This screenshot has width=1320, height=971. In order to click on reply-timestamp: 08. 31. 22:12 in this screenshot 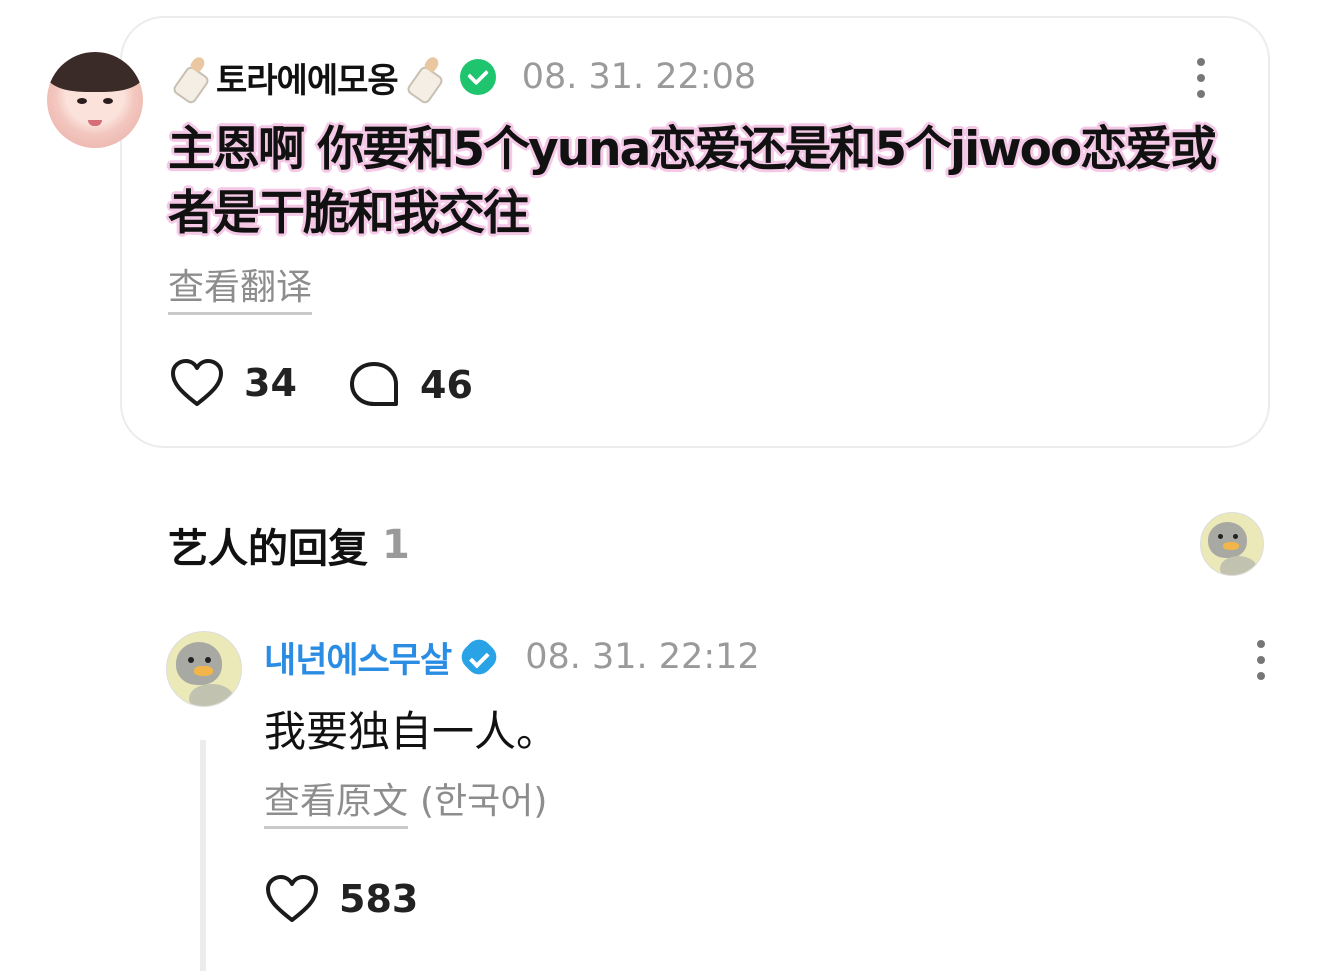, I will do `click(642, 657)`.